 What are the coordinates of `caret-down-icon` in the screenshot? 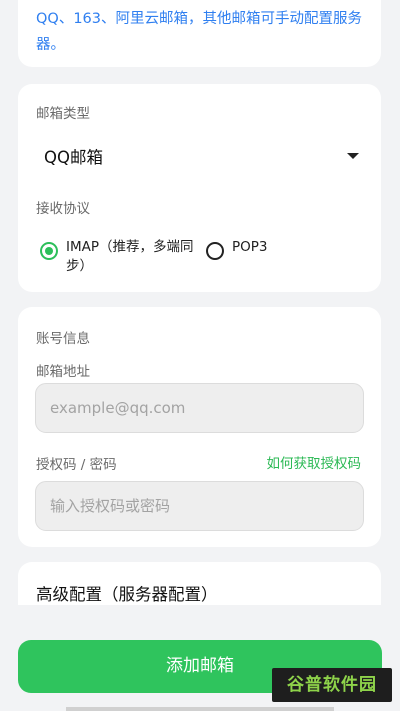 It's located at (353, 156).